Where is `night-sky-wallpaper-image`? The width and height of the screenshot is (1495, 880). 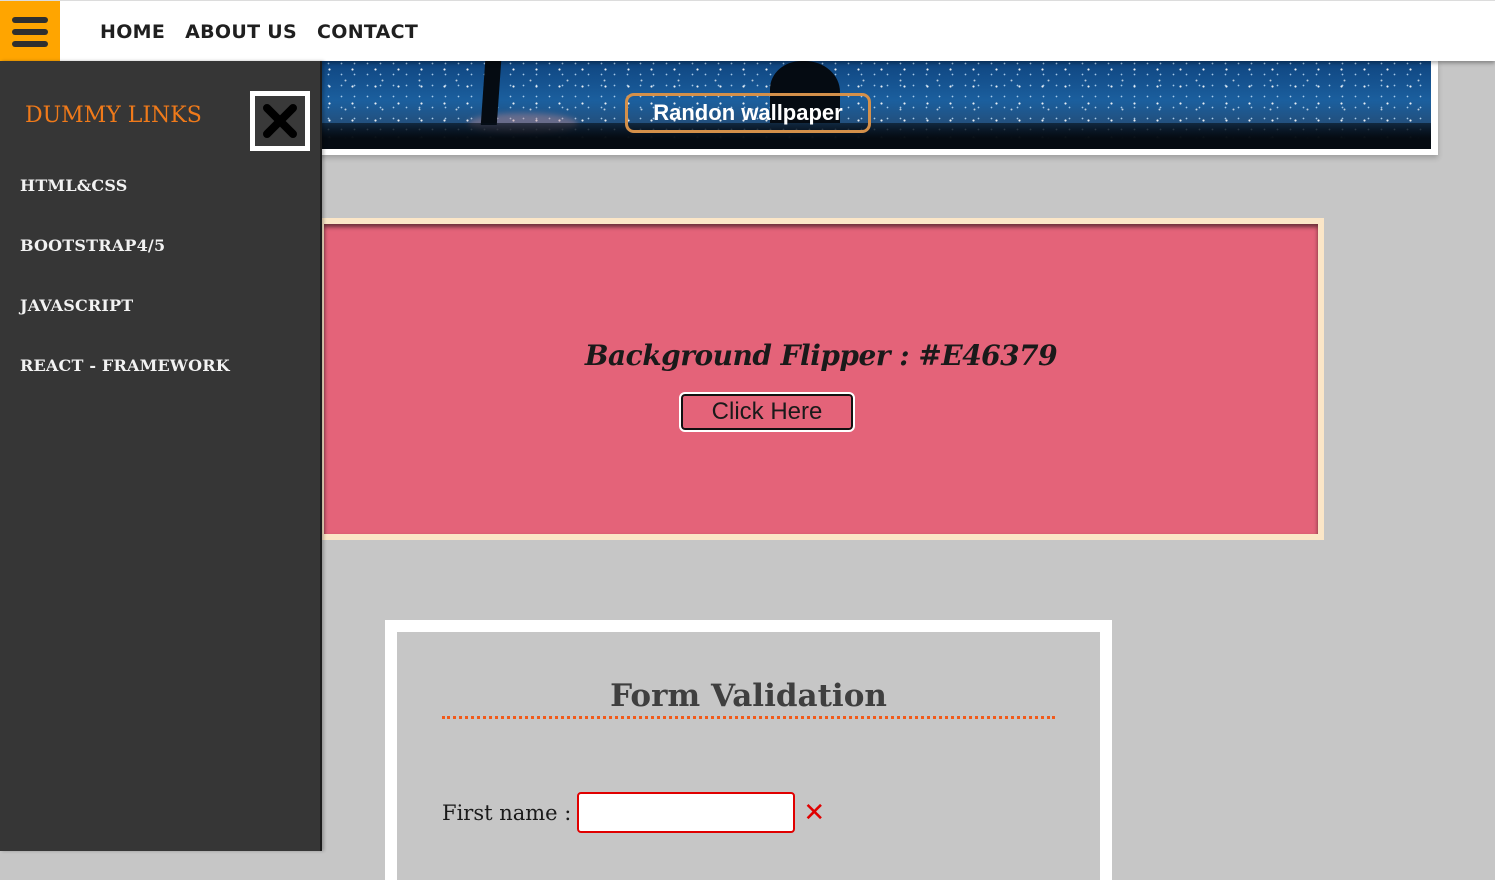
night-sky-wallpaper-image is located at coordinates (874, 105).